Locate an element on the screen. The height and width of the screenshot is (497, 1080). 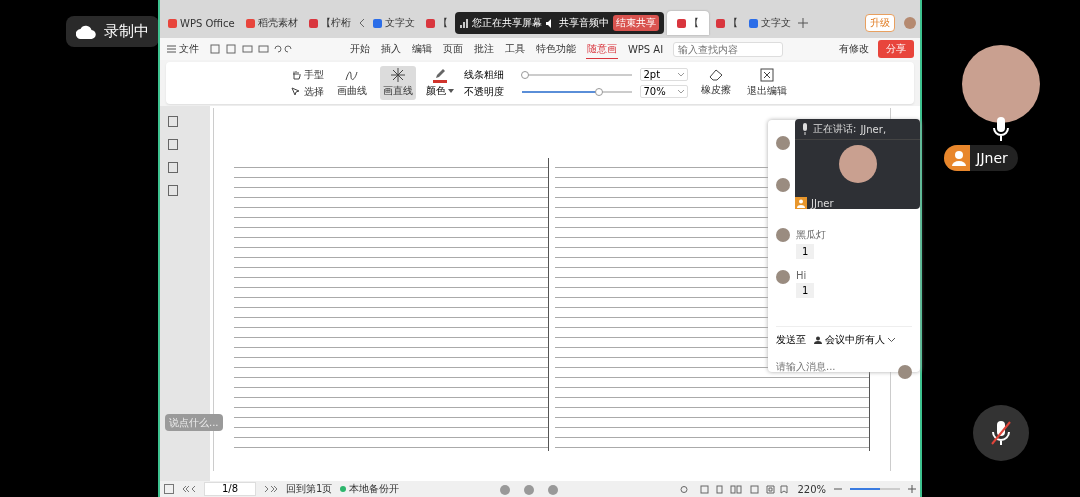
tab-label: 【柠桁 is located at coordinates (335, 23).